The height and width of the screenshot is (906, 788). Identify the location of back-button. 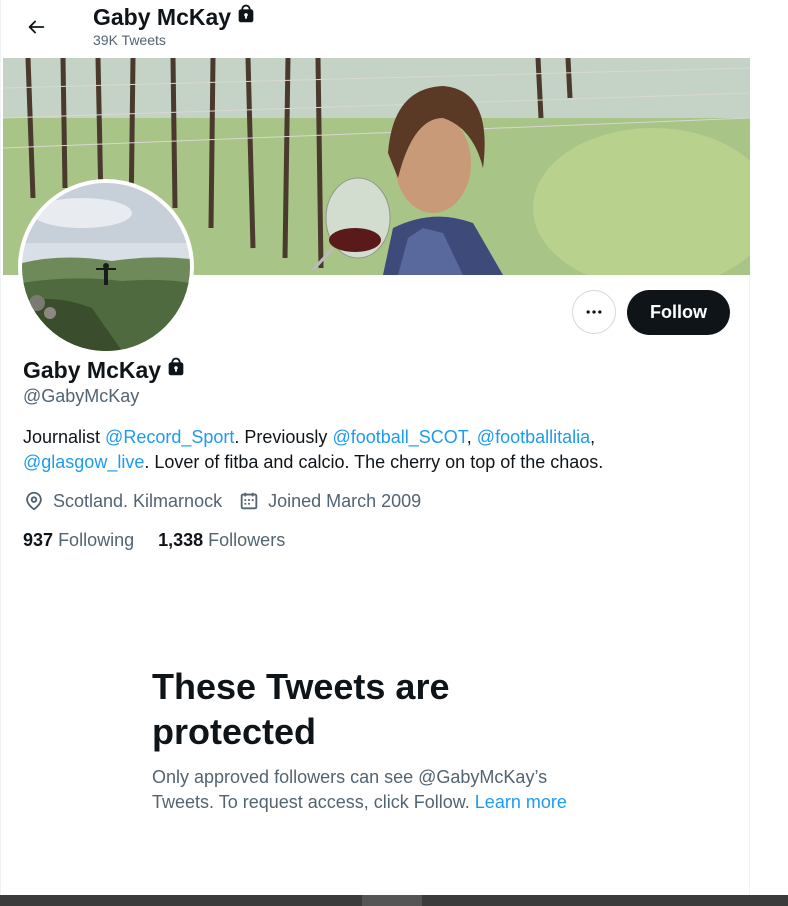
(36, 27).